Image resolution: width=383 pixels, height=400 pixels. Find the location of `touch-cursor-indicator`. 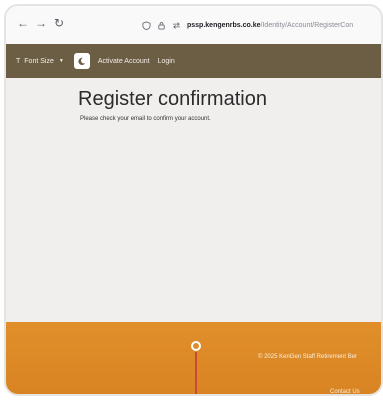

touch-cursor-indicator is located at coordinates (196, 346).